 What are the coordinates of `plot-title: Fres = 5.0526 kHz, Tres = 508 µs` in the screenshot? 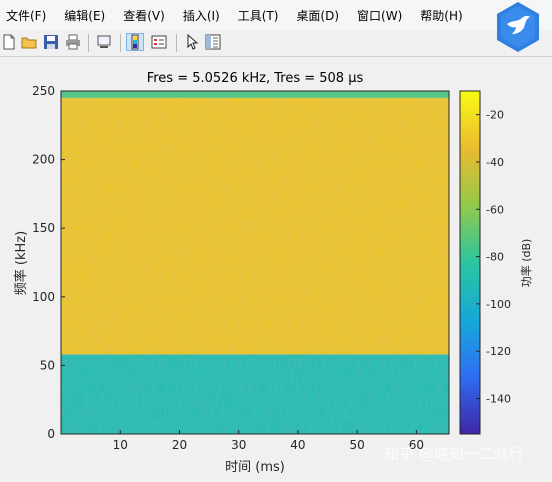 It's located at (255, 78).